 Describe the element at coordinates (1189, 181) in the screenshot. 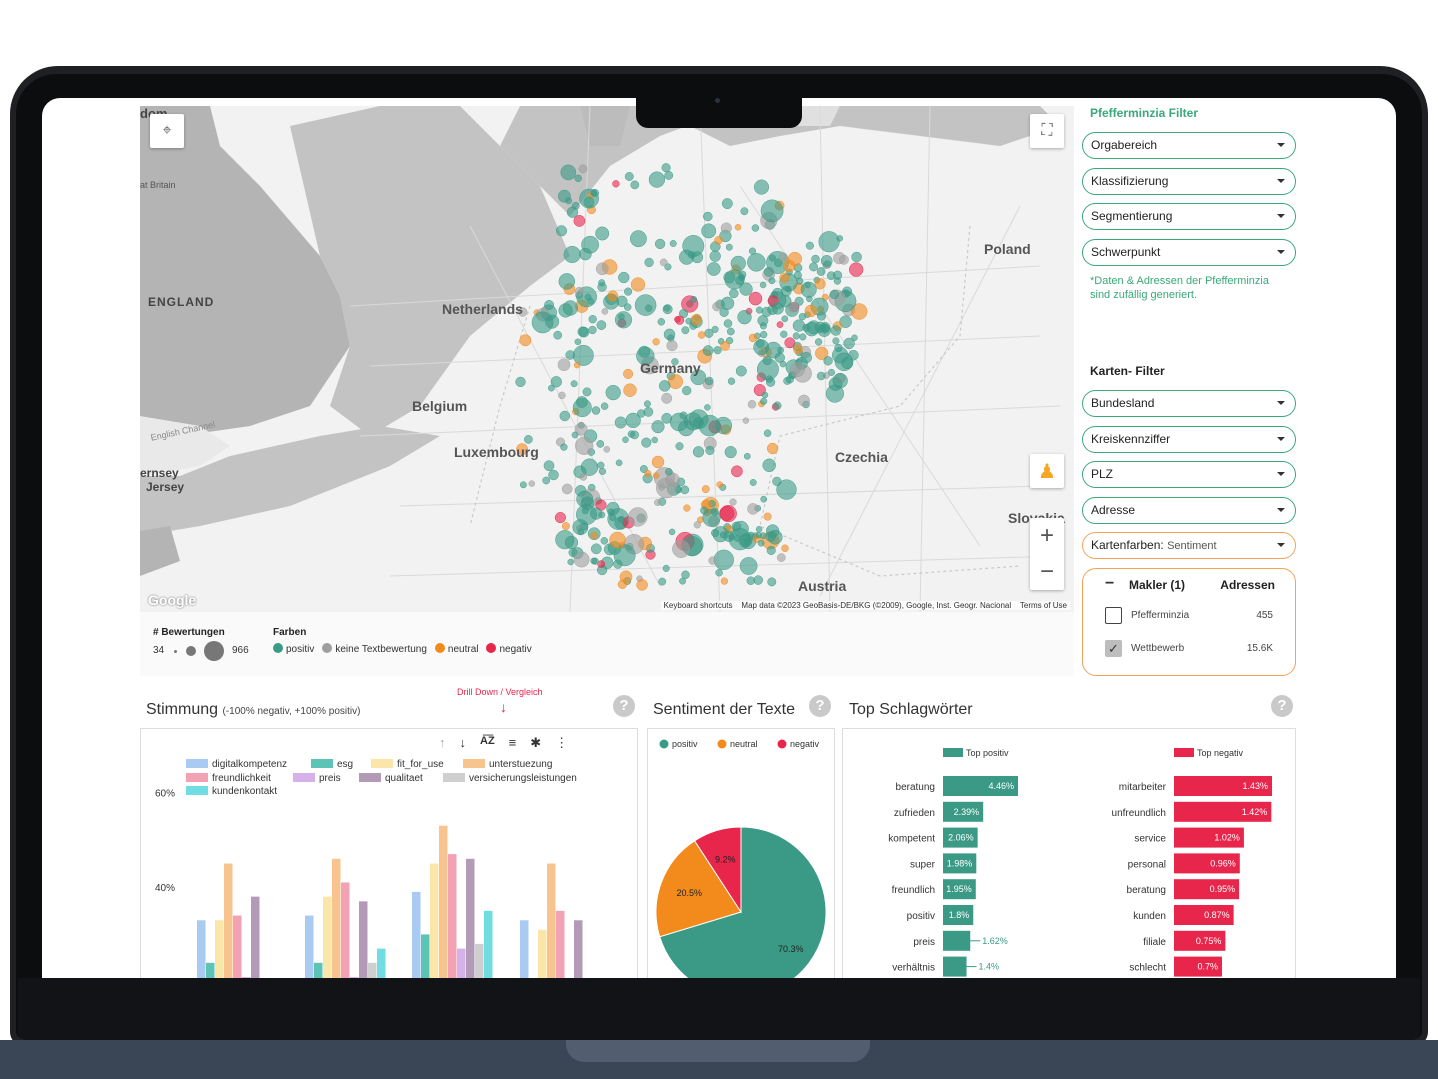

I see `dropdown-klassifizierung: Klassifizierung` at that location.